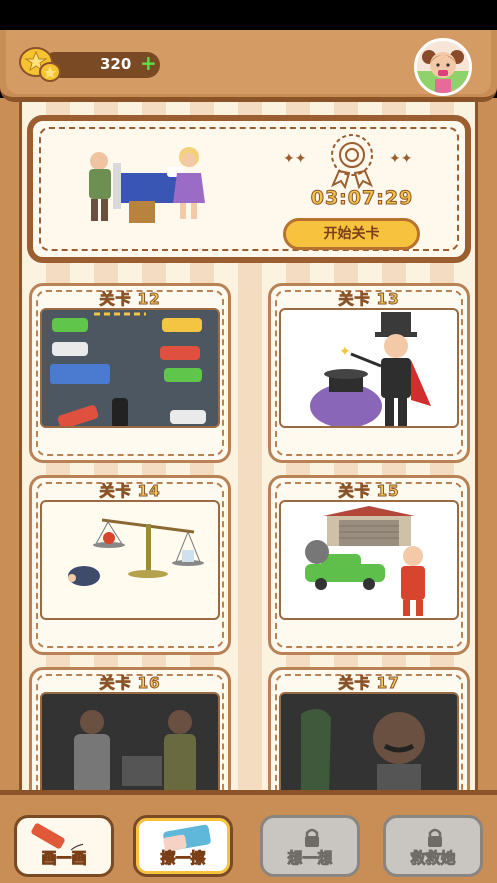  Describe the element at coordinates (130, 299) in the screenshot. I see `level-title: 关卡 12` at that location.